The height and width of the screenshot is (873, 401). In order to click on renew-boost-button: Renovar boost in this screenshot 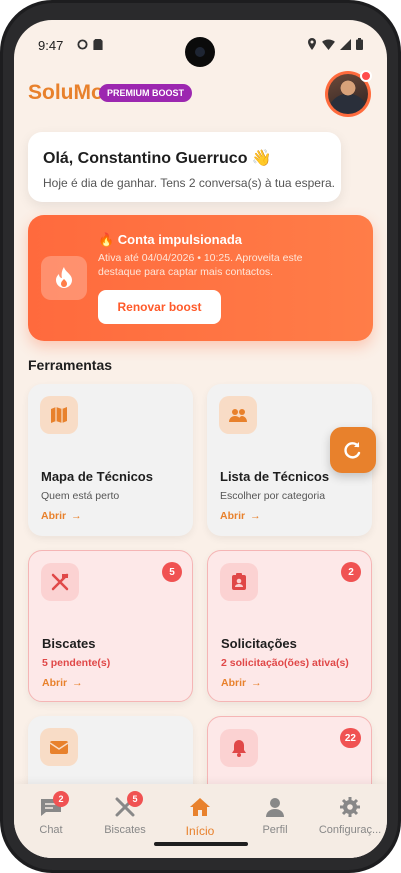, I will do `click(159, 307)`.